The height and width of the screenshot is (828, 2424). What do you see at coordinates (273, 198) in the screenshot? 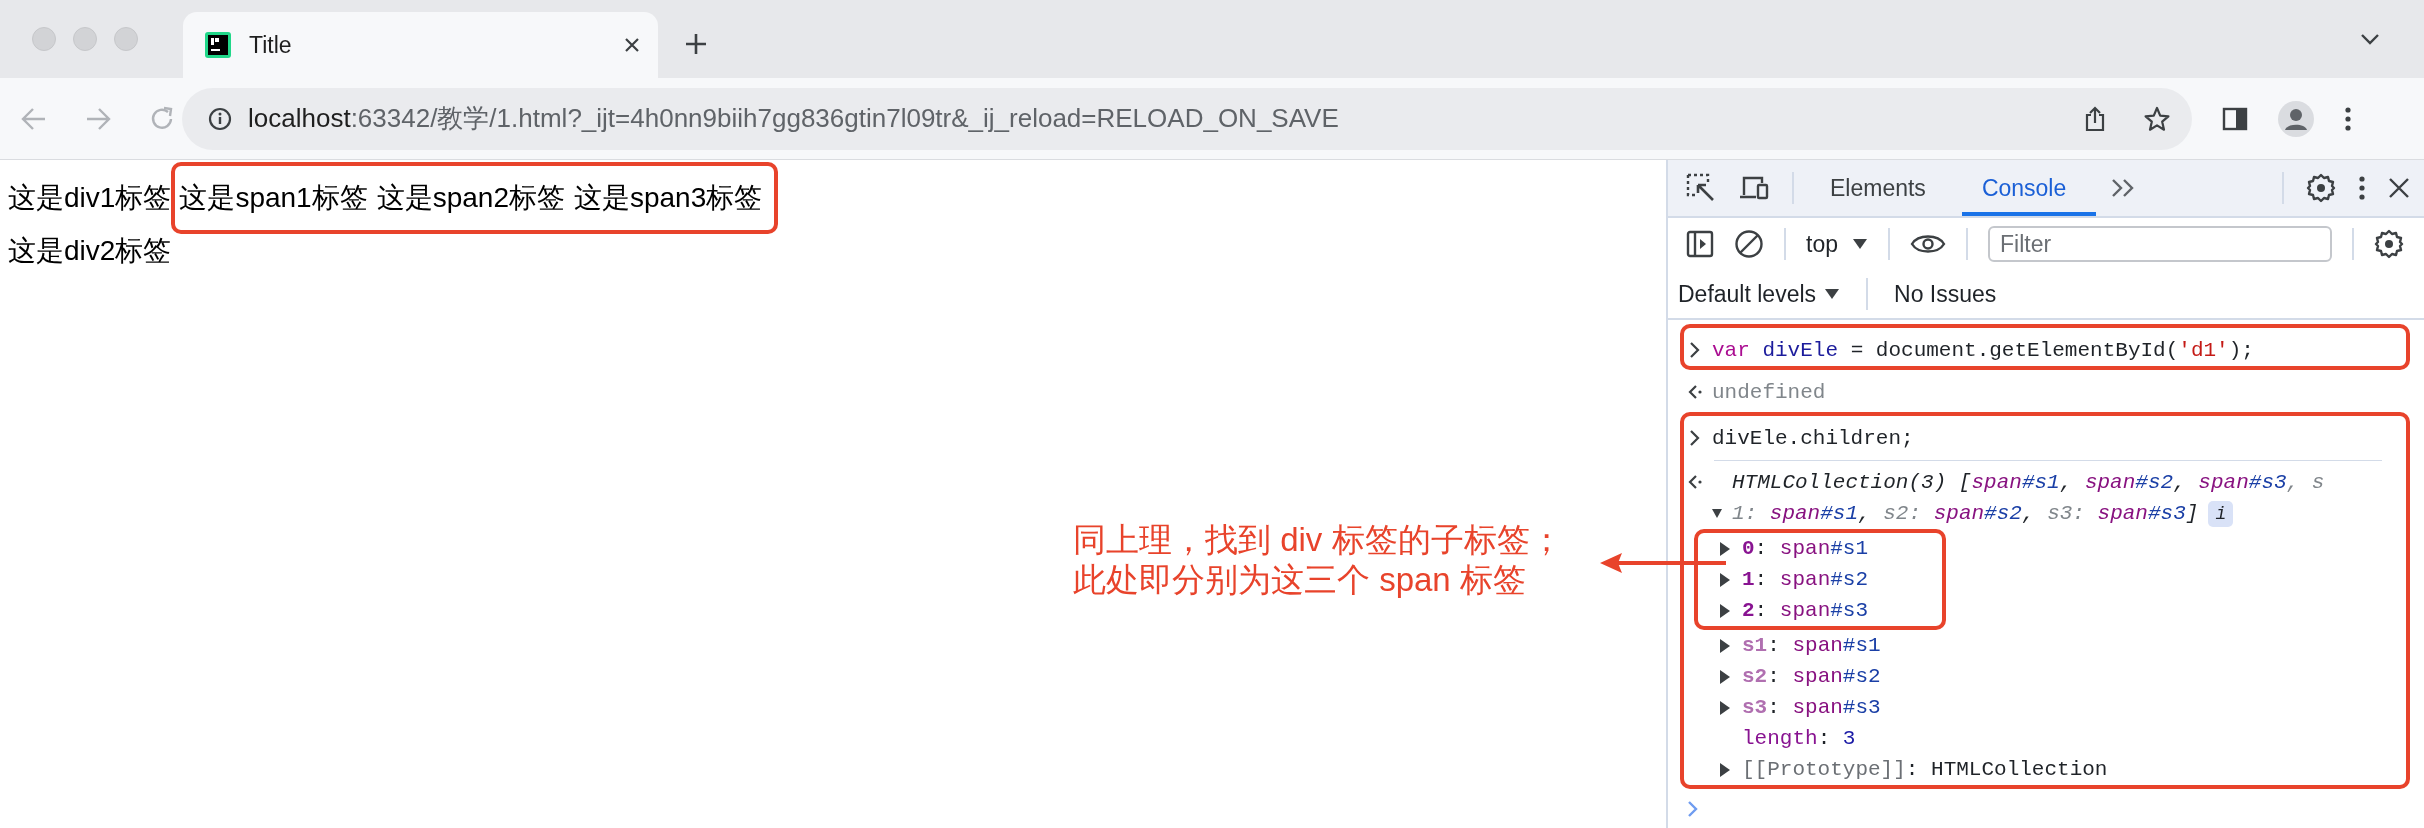
I see `span-text: 这是span1标签` at bounding box center [273, 198].